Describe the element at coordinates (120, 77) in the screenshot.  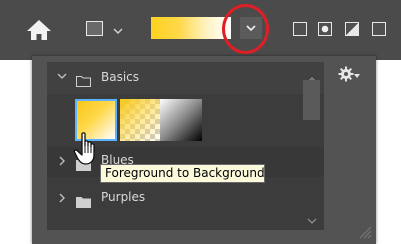
I see `group-label: Basics` at that location.